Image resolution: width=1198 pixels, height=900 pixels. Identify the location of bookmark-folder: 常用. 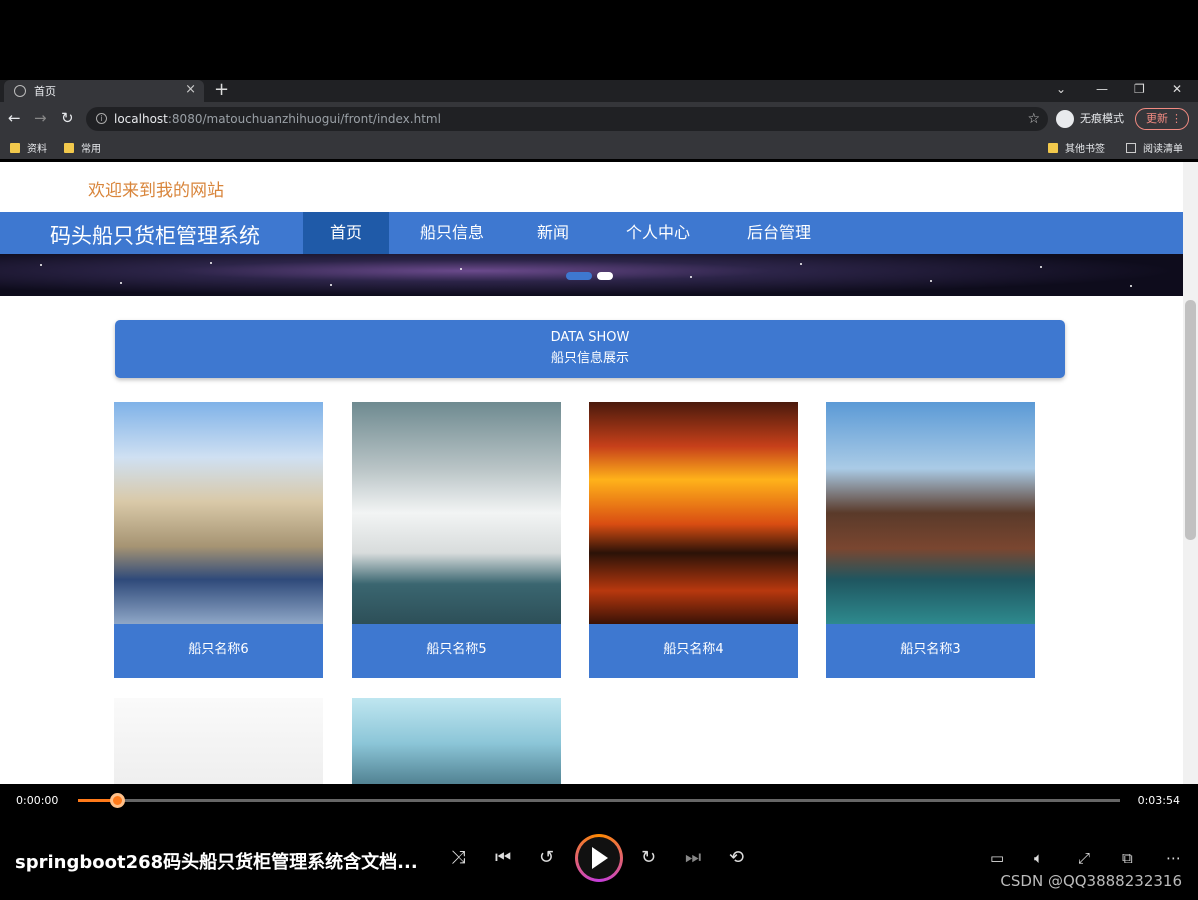
(82, 147).